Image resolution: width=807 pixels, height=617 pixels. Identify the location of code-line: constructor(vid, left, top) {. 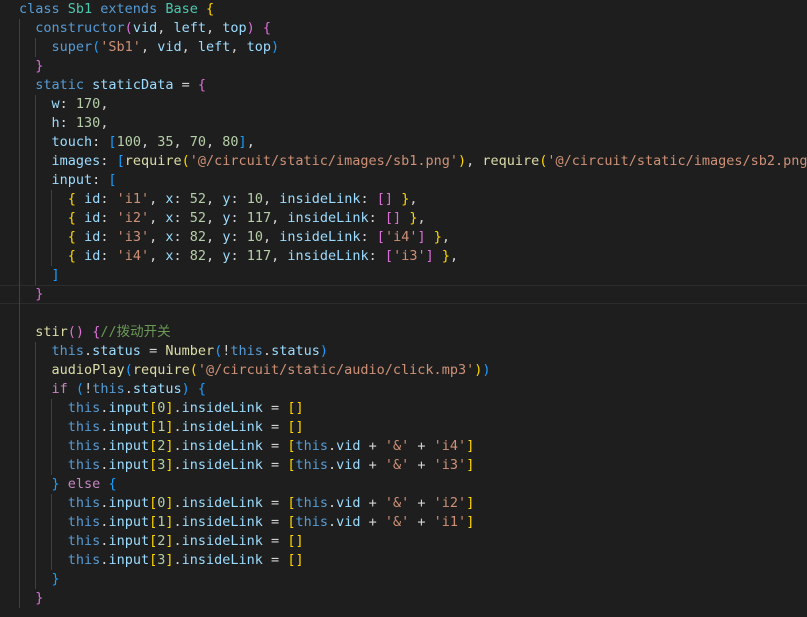
(403, 28).